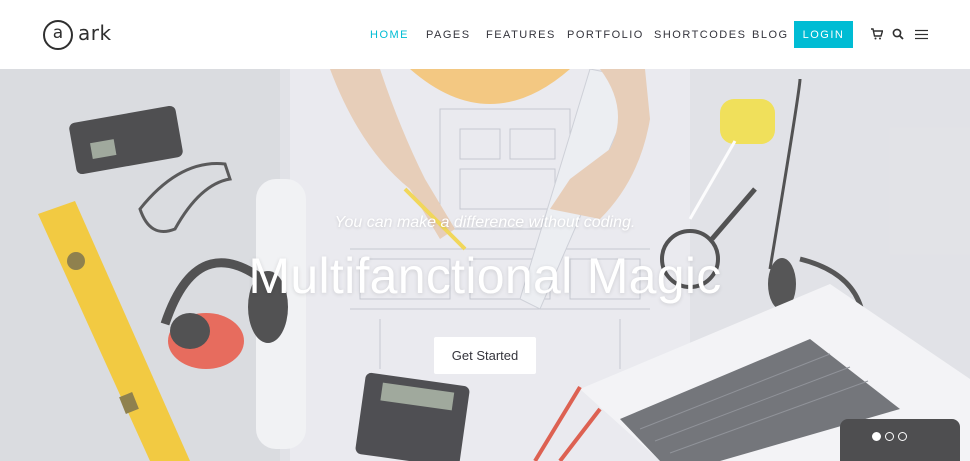  What do you see at coordinates (921, 34) in the screenshot?
I see `menu-icon` at bounding box center [921, 34].